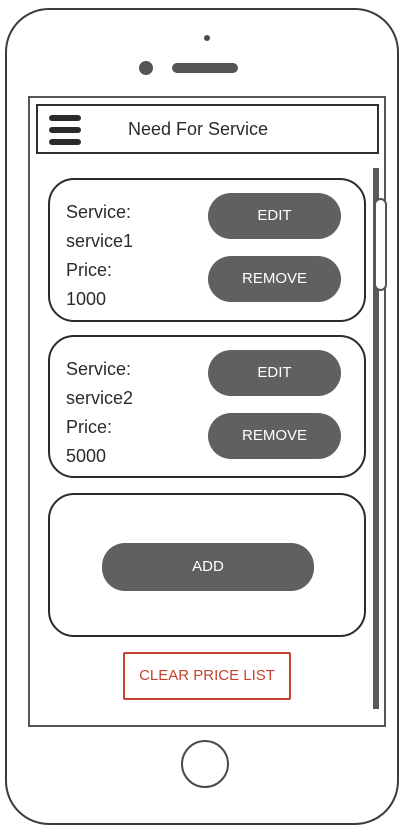 The height and width of the screenshot is (833, 404). What do you see at coordinates (205, 764) in the screenshot?
I see `home-button-icon` at bounding box center [205, 764].